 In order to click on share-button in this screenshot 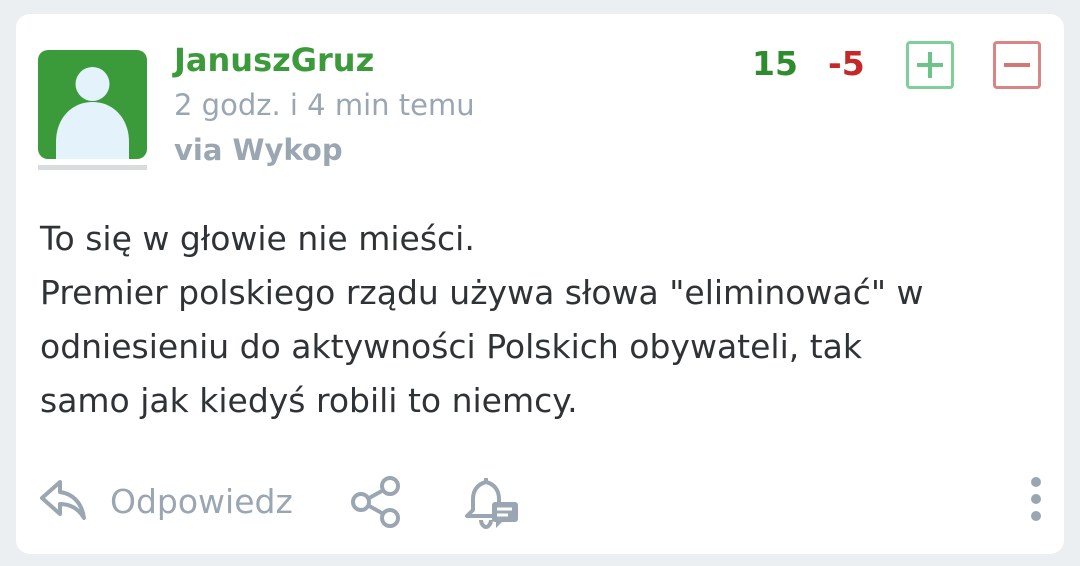, I will do `click(376, 504)`.